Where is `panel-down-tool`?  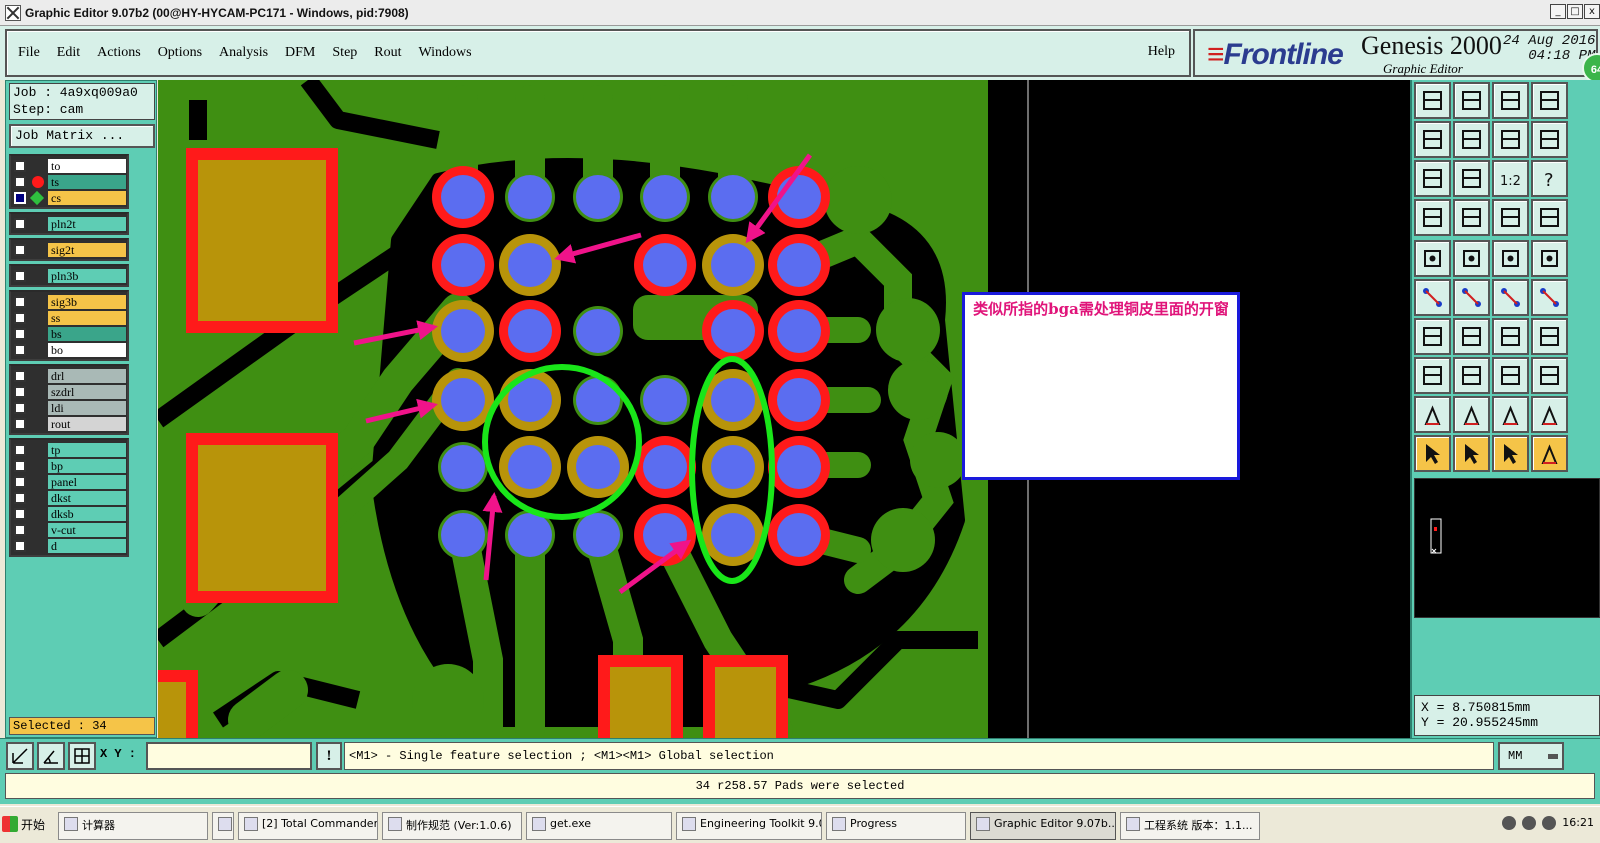
panel-down-tool is located at coordinates (1471, 100).